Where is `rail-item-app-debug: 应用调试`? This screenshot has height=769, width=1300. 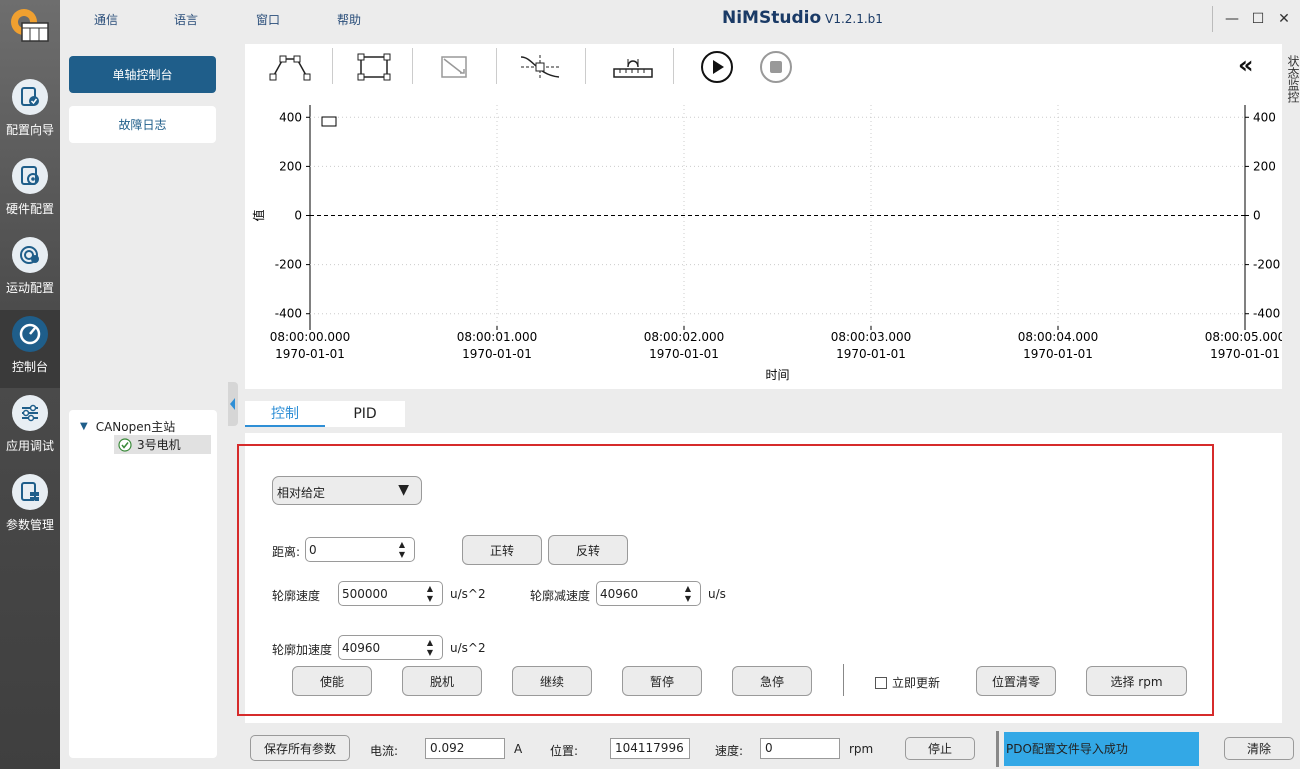
rail-item-app-debug: 应用调试 is located at coordinates (30, 428).